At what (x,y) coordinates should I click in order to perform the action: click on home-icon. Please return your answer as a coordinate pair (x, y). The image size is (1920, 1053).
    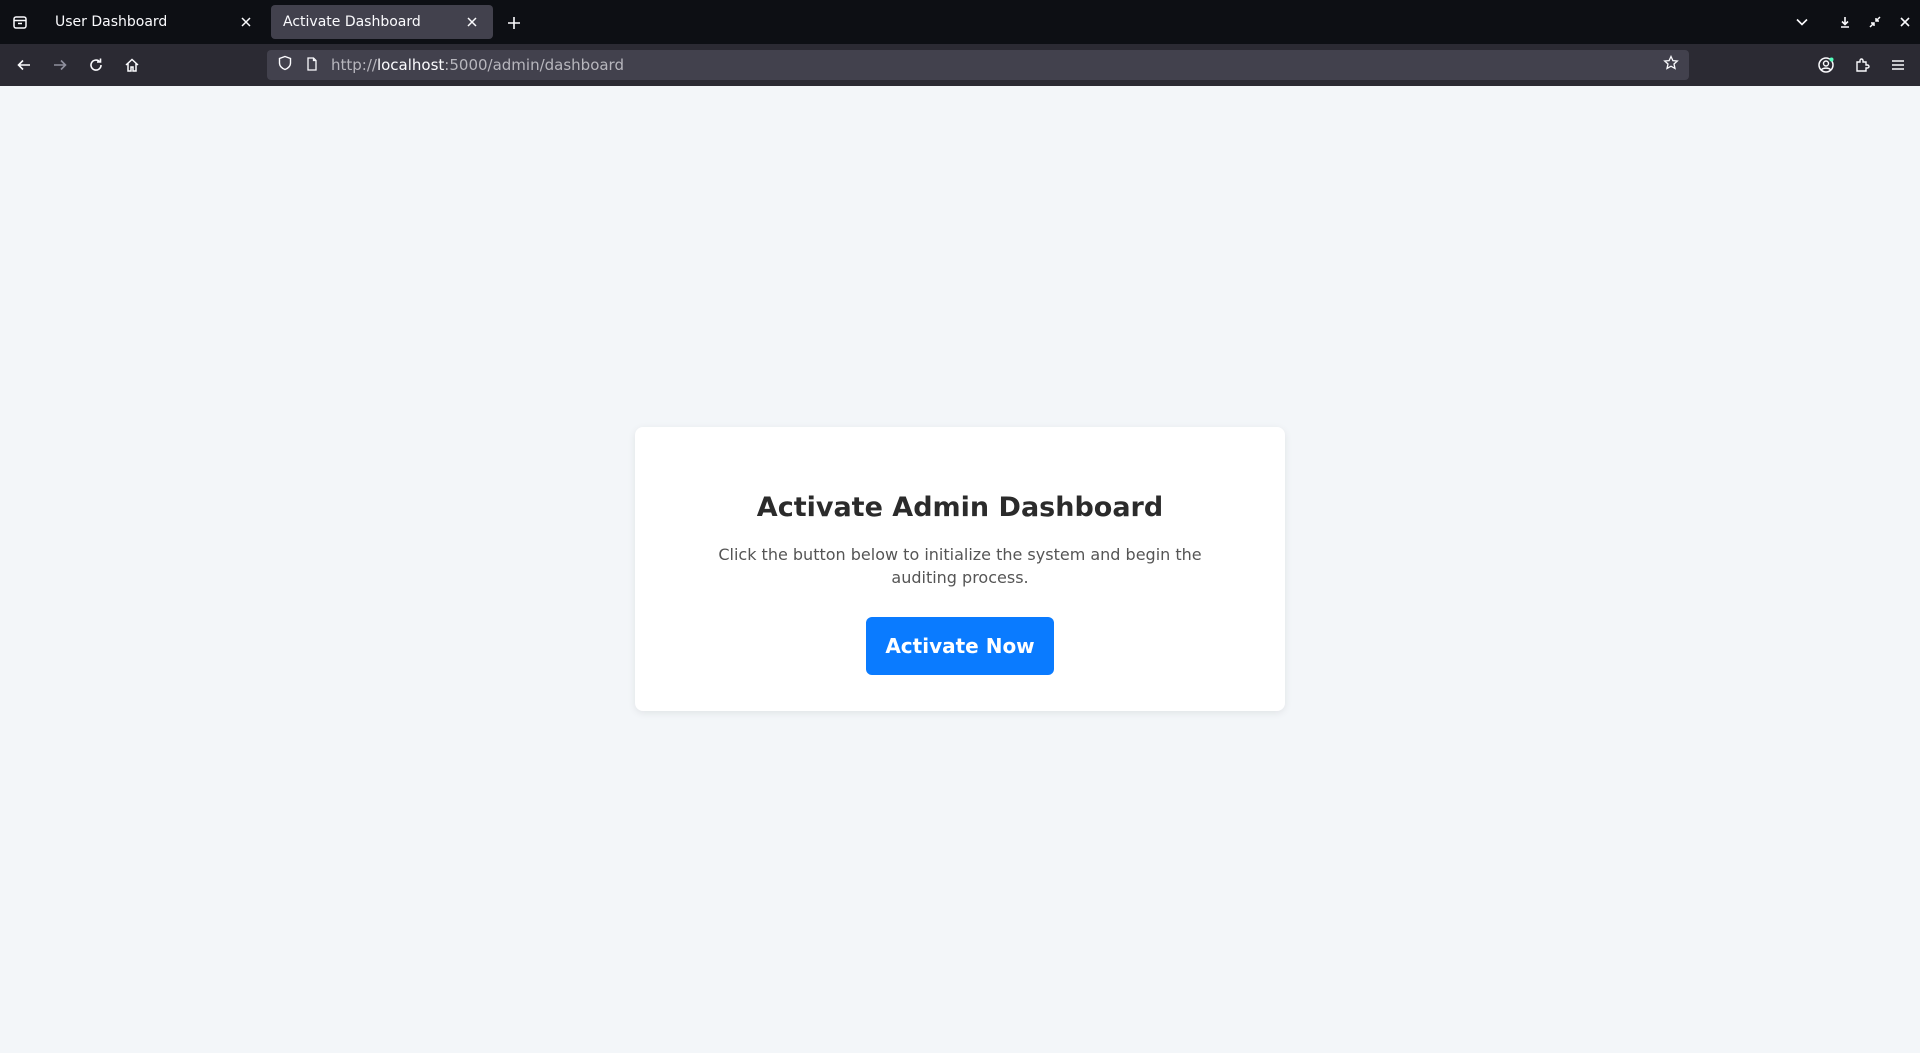
    Looking at the image, I should click on (132, 65).